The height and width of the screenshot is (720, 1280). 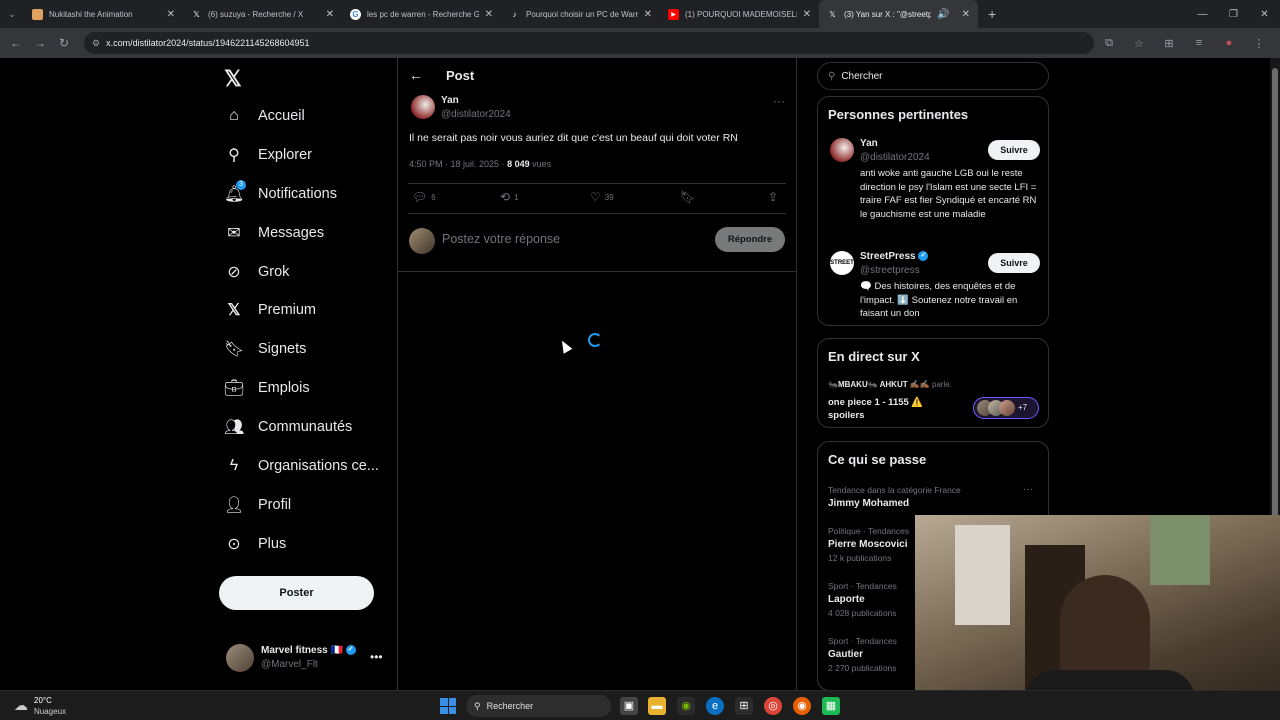 I want to click on nav-item-plus: ⊙ Plus, so click(x=255, y=544).